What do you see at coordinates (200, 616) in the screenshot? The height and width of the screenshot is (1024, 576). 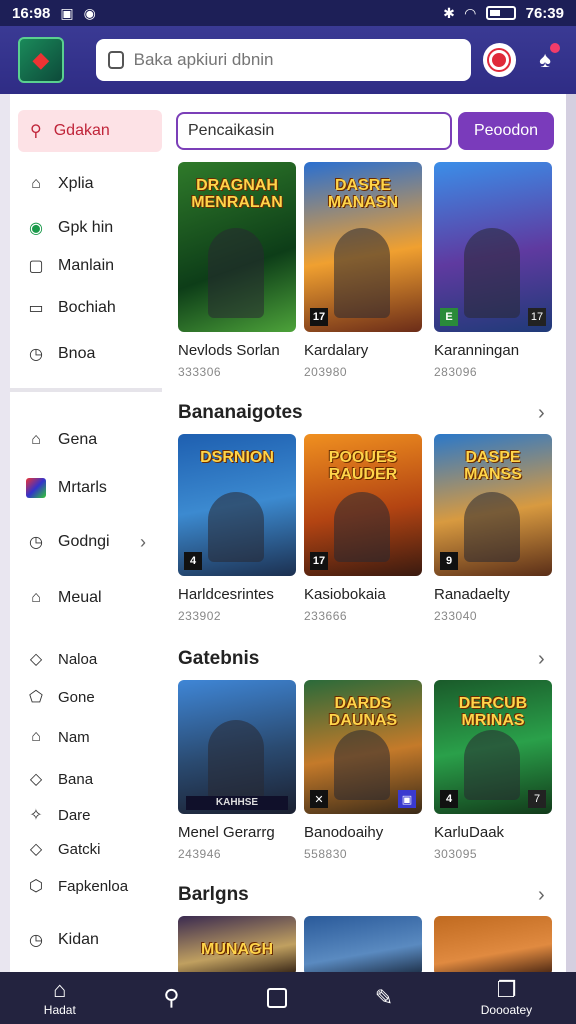 I see `game-count: 233902` at bounding box center [200, 616].